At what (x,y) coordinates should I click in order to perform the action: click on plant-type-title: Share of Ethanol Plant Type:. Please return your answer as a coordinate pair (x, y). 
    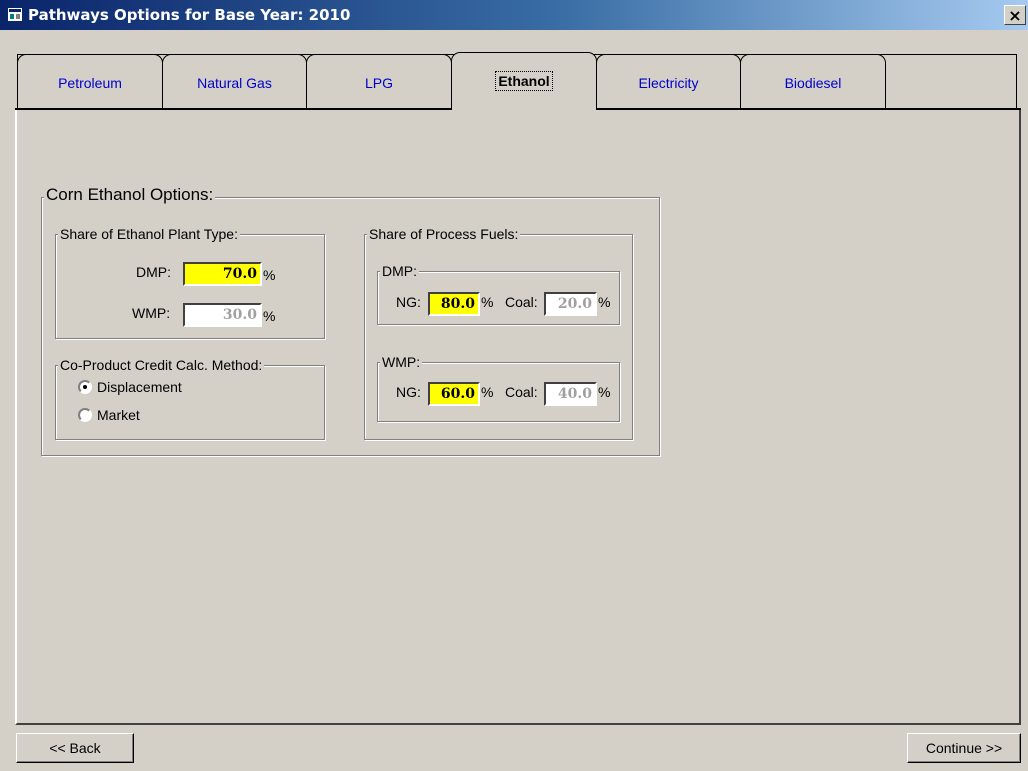
    Looking at the image, I should click on (149, 234).